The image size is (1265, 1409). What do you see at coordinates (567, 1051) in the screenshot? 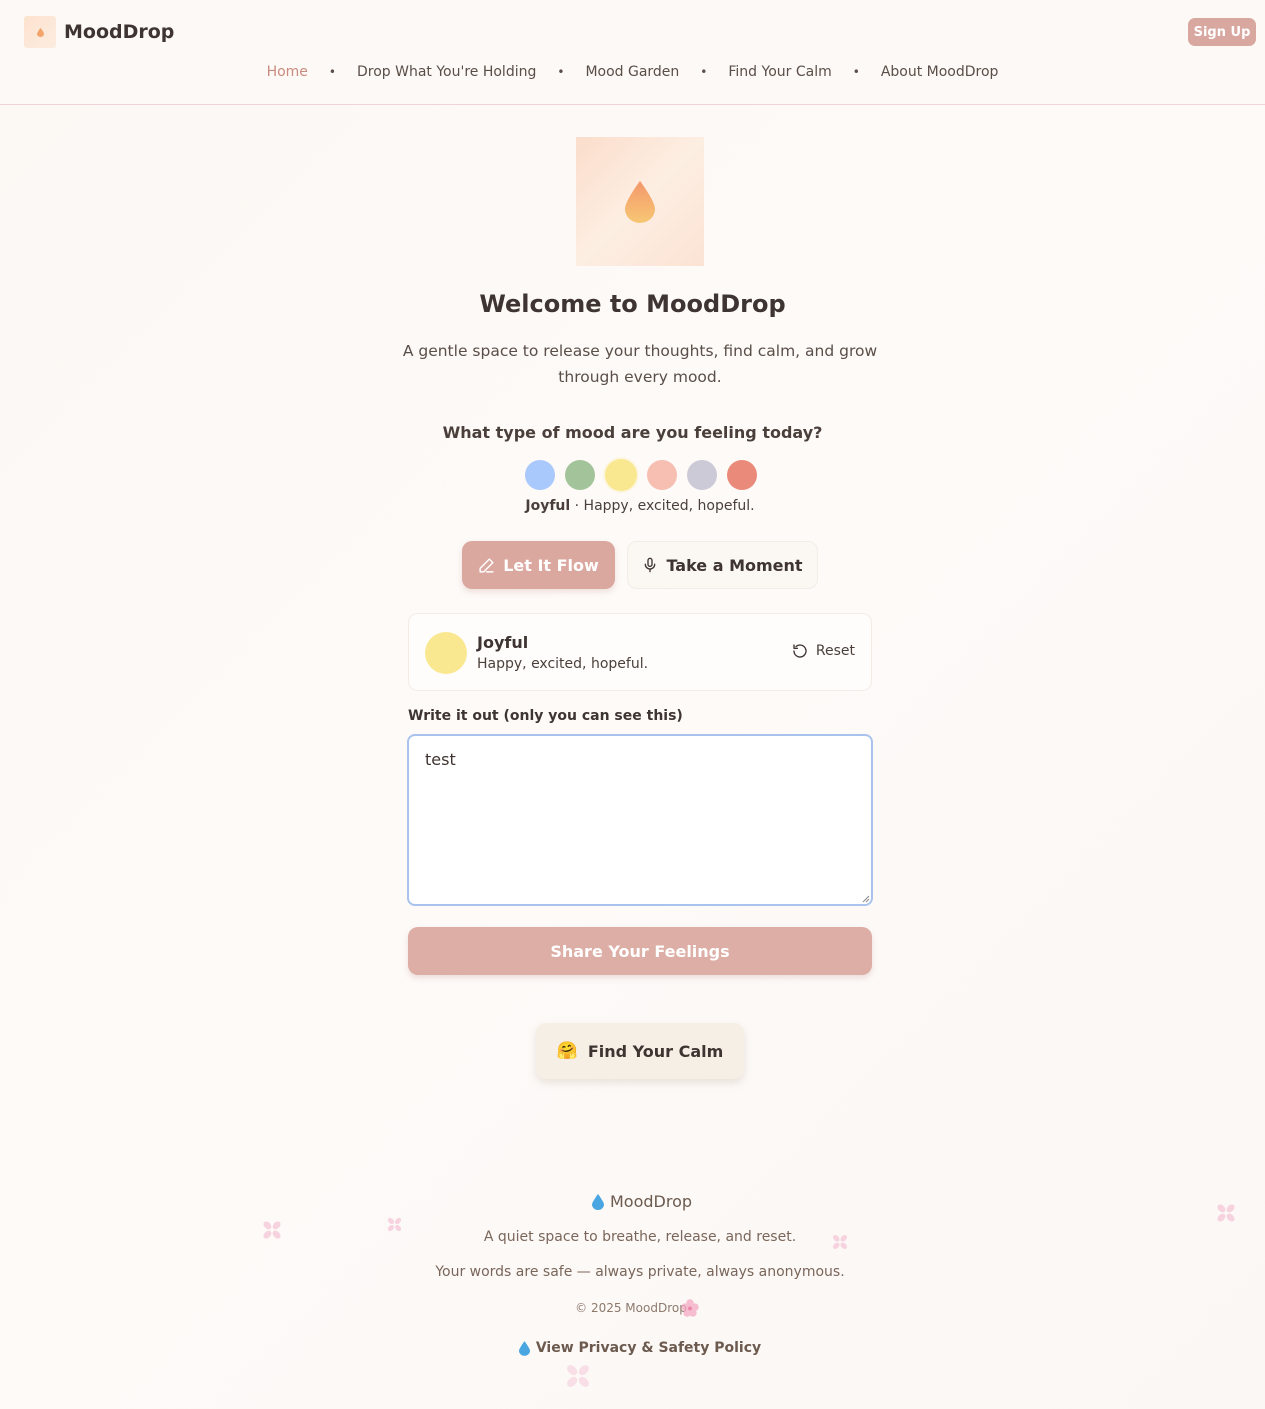
I see `hugging-face-icon: 🤗` at bounding box center [567, 1051].